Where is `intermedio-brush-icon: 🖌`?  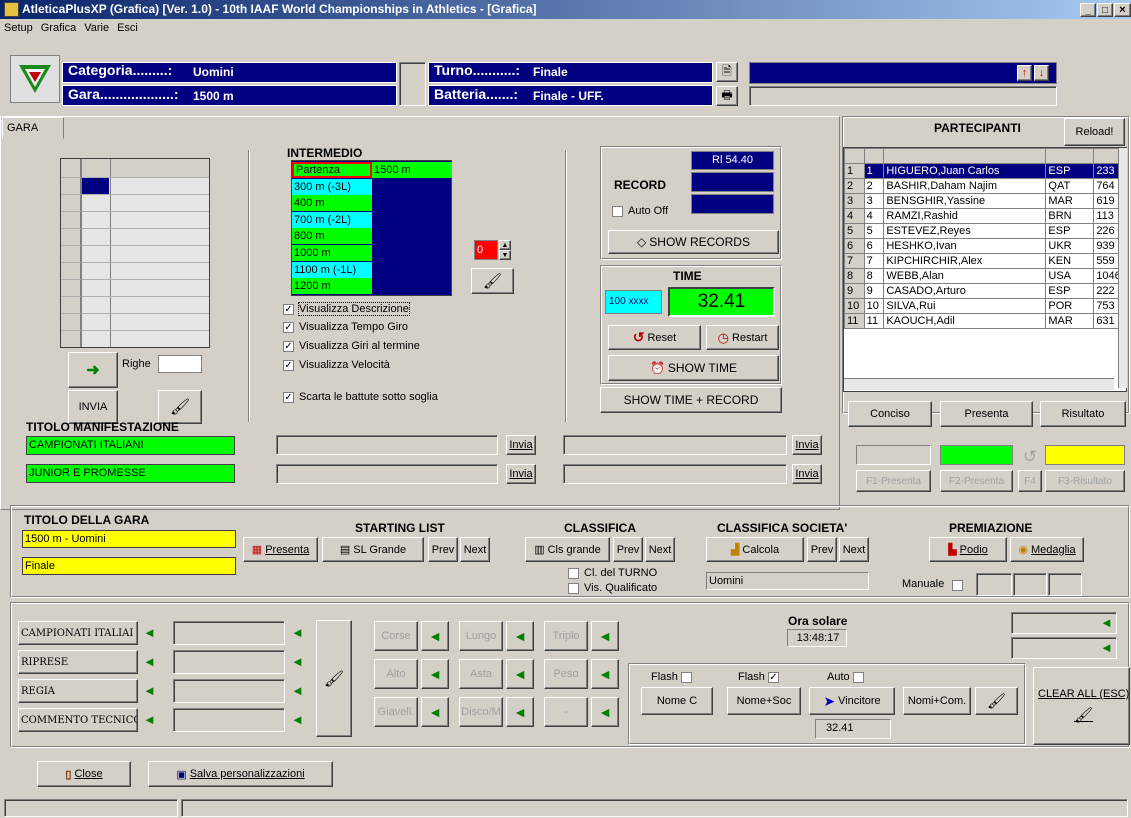 intermedio-brush-icon: 🖌 is located at coordinates (492, 281).